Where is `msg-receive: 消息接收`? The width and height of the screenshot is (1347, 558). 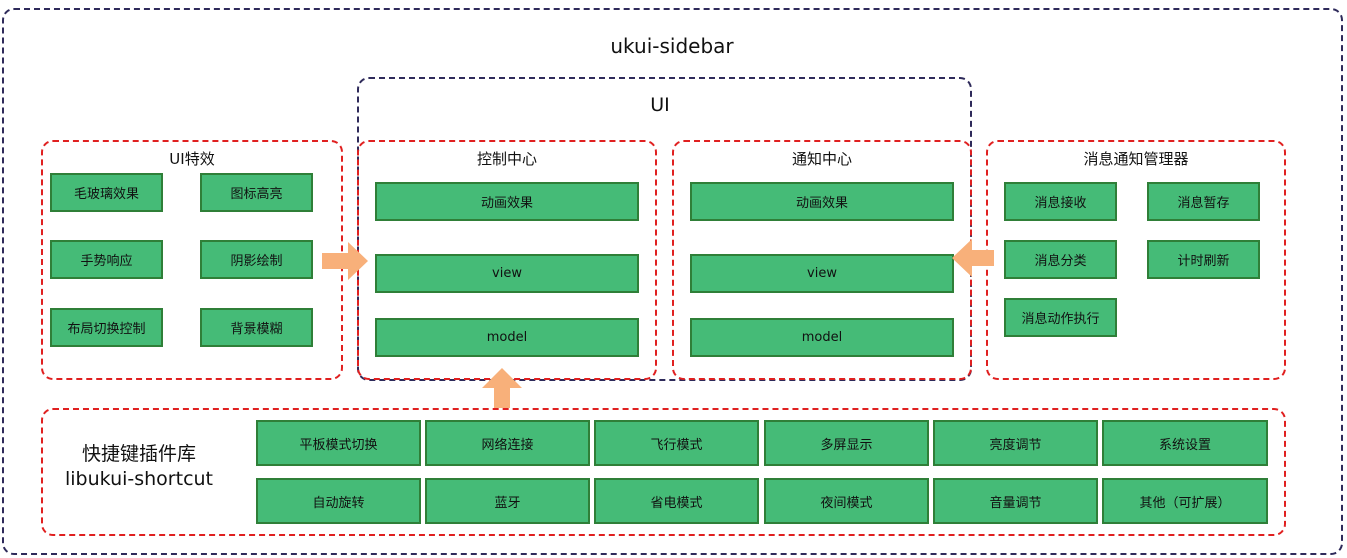 msg-receive: 消息接收 is located at coordinates (1060, 201).